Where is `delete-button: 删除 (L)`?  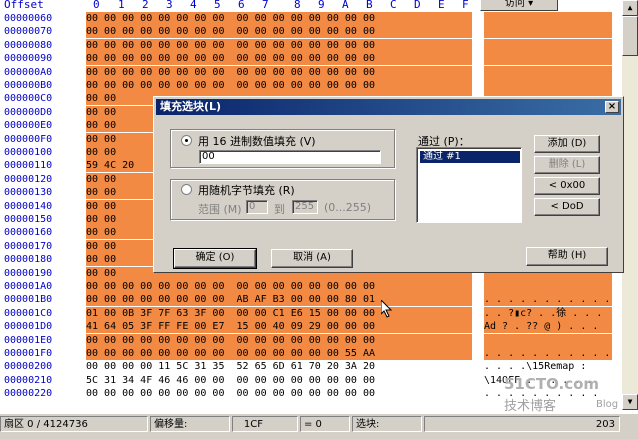 delete-button: 删除 (L) is located at coordinates (567, 165).